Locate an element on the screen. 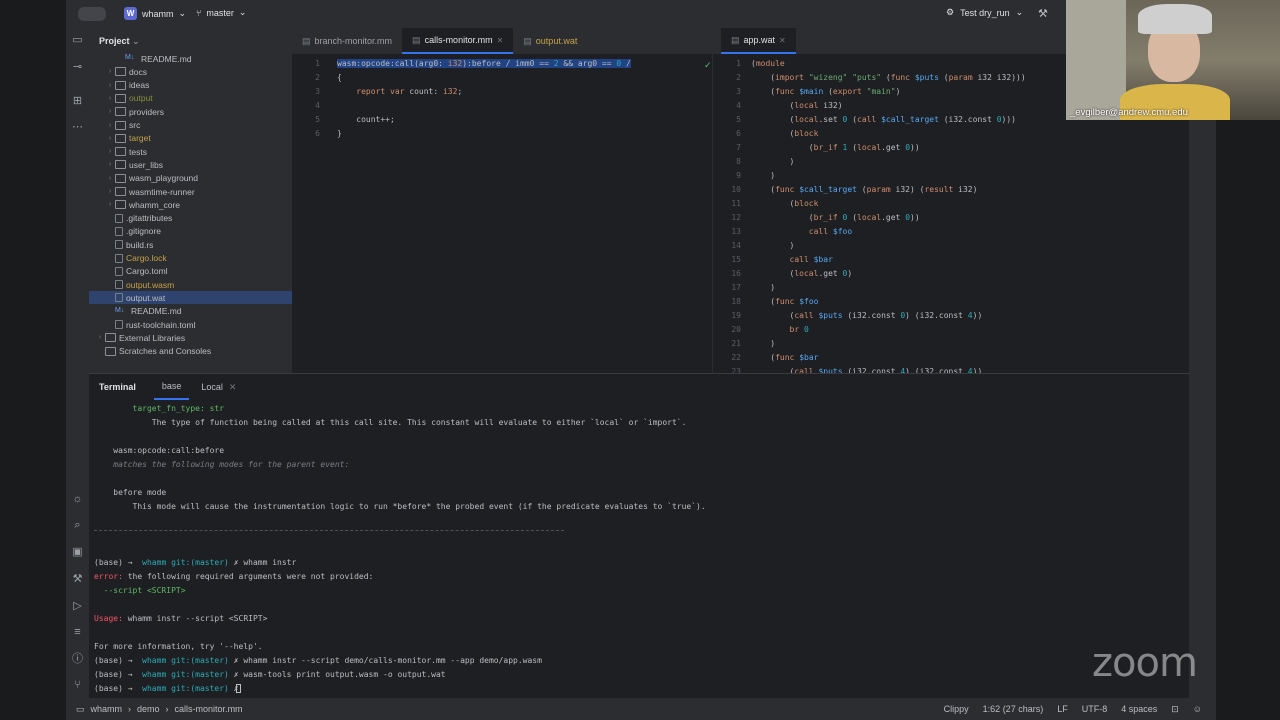 This screenshot has width=1280, height=720. tree-item: › target is located at coordinates (190, 138).